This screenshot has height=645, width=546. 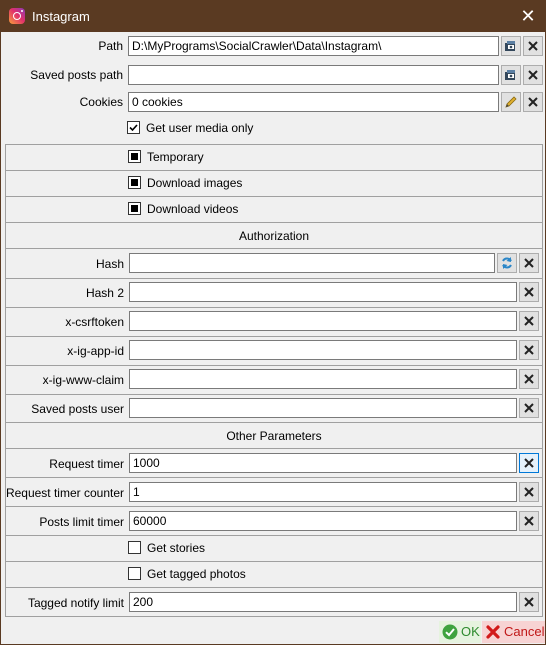 What do you see at coordinates (104, 293) in the screenshot?
I see `hash2-label: Hash 2` at bounding box center [104, 293].